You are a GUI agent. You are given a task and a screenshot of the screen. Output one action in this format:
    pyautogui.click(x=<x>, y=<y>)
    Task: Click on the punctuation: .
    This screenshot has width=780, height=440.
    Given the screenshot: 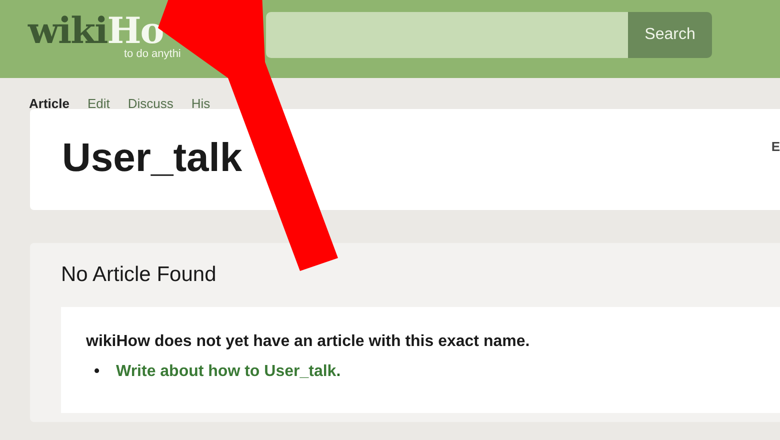 What is the action you would take?
    pyautogui.click(x=338, y=372)
    